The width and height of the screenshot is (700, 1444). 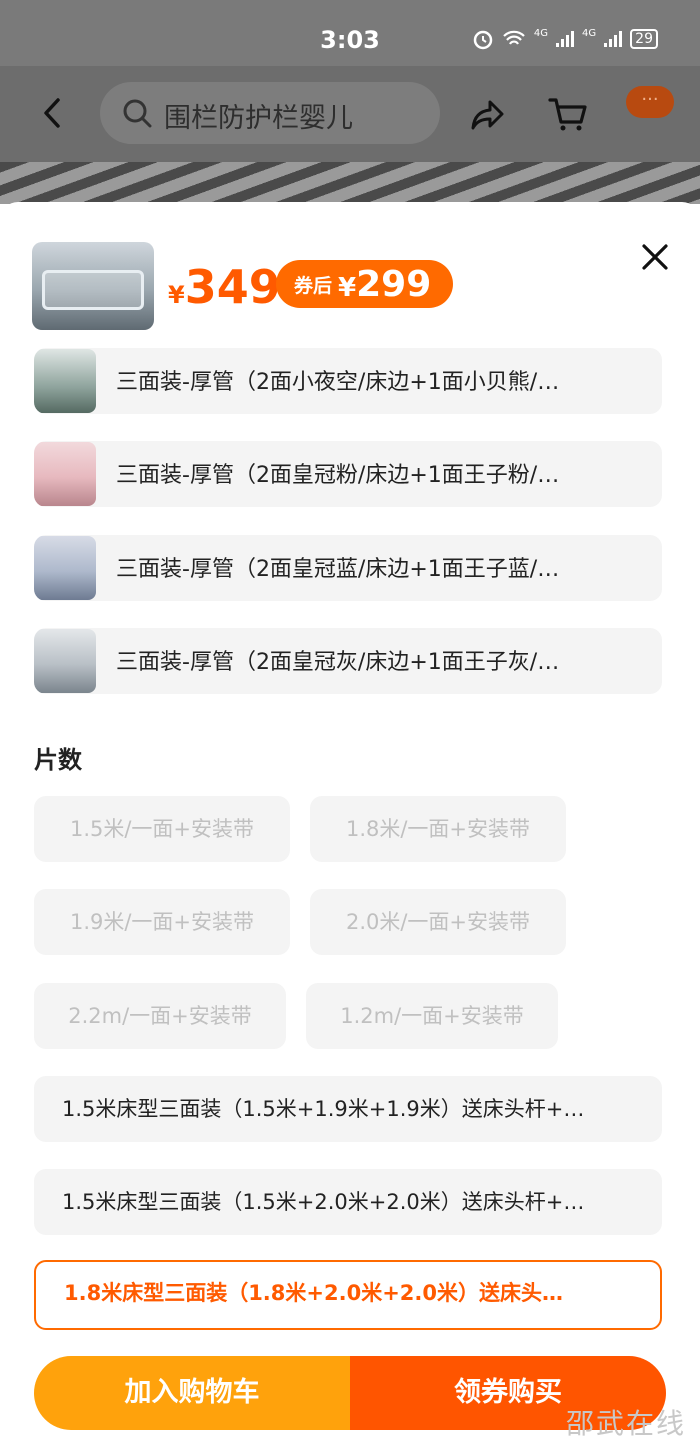 What do you see at coordinates (541, 33) in the screenshot?
I see `signal-1-label: 4G` at bounding box center [541, 33].